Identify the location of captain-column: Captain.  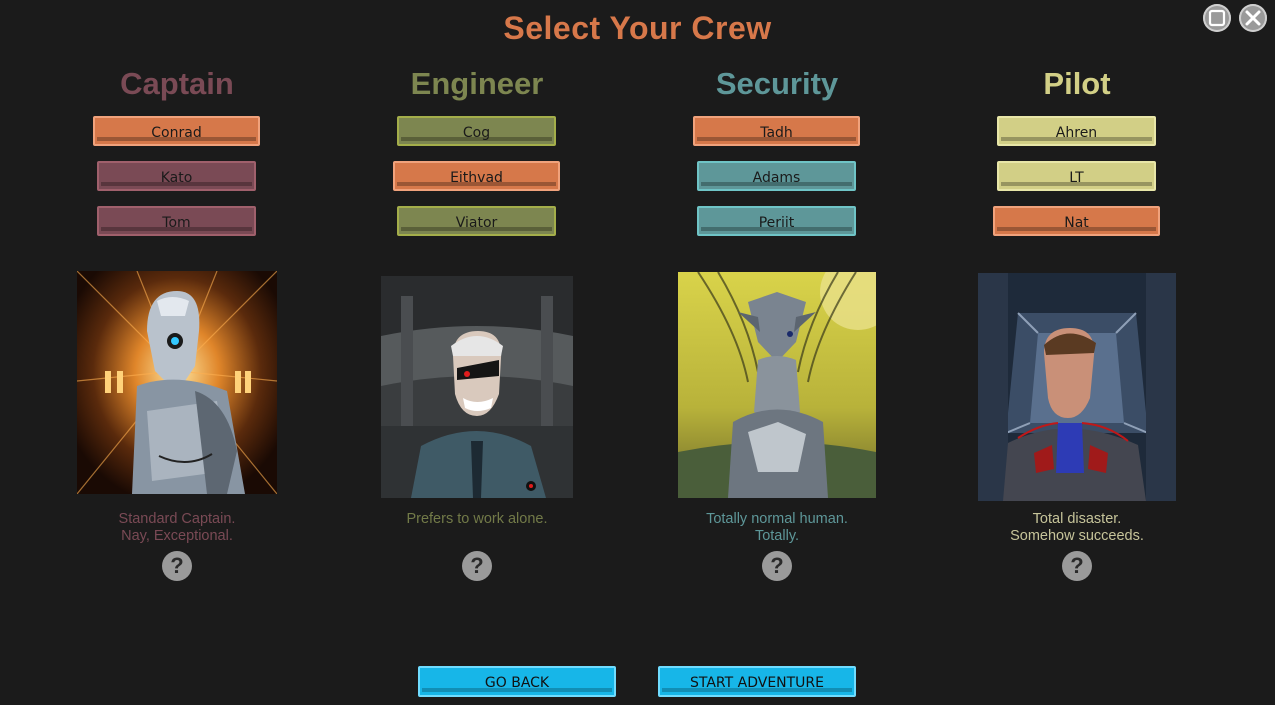
(177, 84).